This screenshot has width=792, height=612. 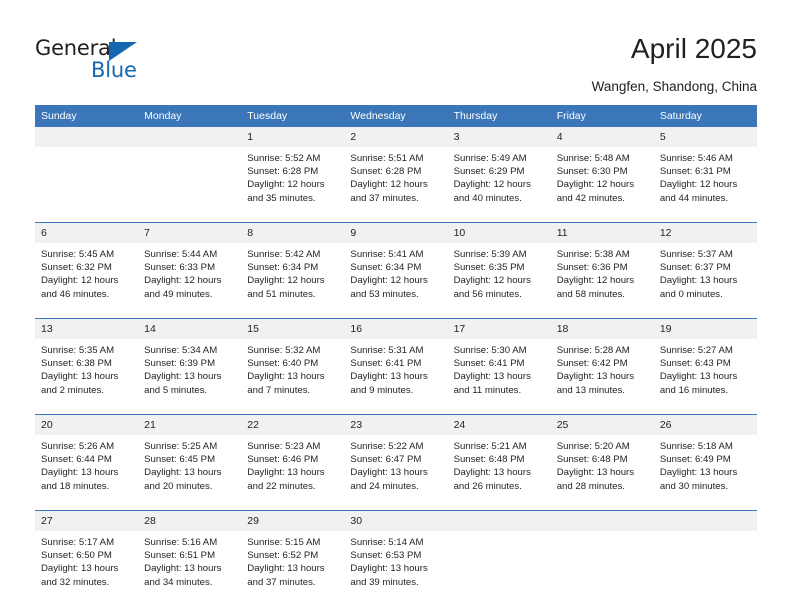 What do you see at coordinates (386, 556) in the screenshot?
I see `sunset-text: Sunset: 6:53 PM` at bounding box center [386, 556].